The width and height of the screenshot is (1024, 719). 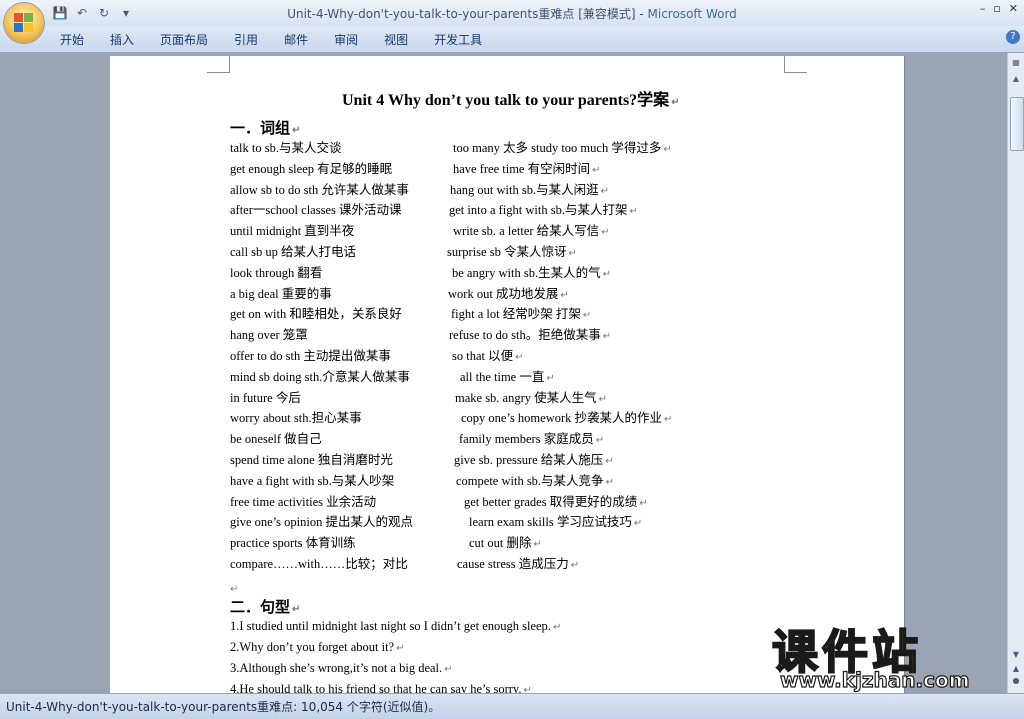 I want to click on phrase-left: have a fight with sb.与某人吵架, so click(x=312, y=480).